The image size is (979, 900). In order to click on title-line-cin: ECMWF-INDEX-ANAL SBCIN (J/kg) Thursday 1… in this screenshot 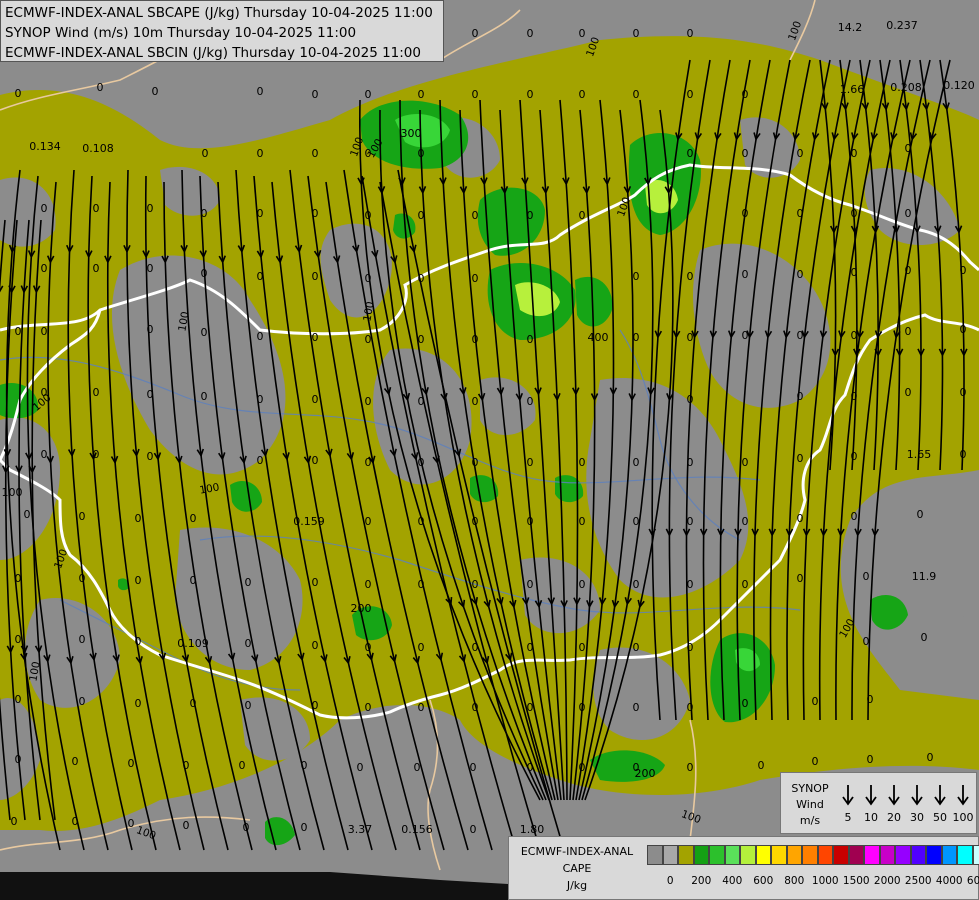, I will do `click(213, 53)`.